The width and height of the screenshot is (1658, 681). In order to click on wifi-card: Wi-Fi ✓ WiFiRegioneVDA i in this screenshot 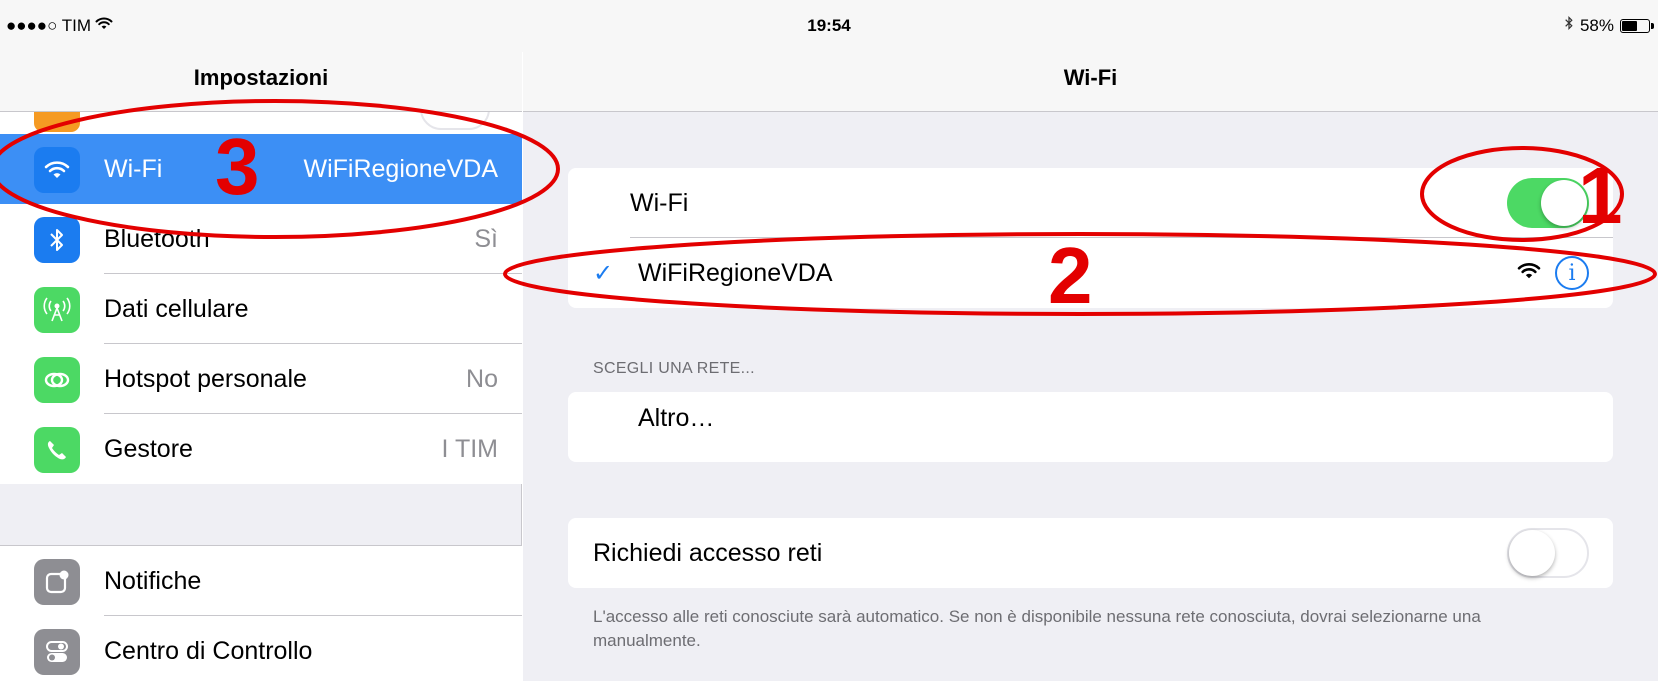, I will do `click(1090, 238)`.